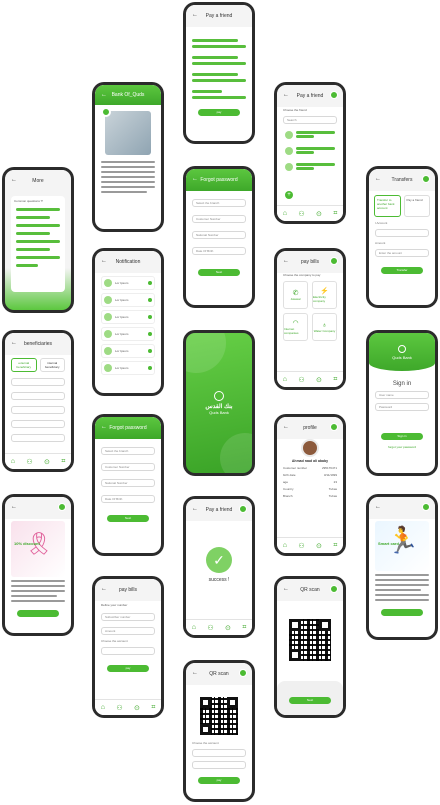 The height and width of the screenshot is (805, 440). I want to click on company-internet: ◠ Internet companies, so click(295, 327).